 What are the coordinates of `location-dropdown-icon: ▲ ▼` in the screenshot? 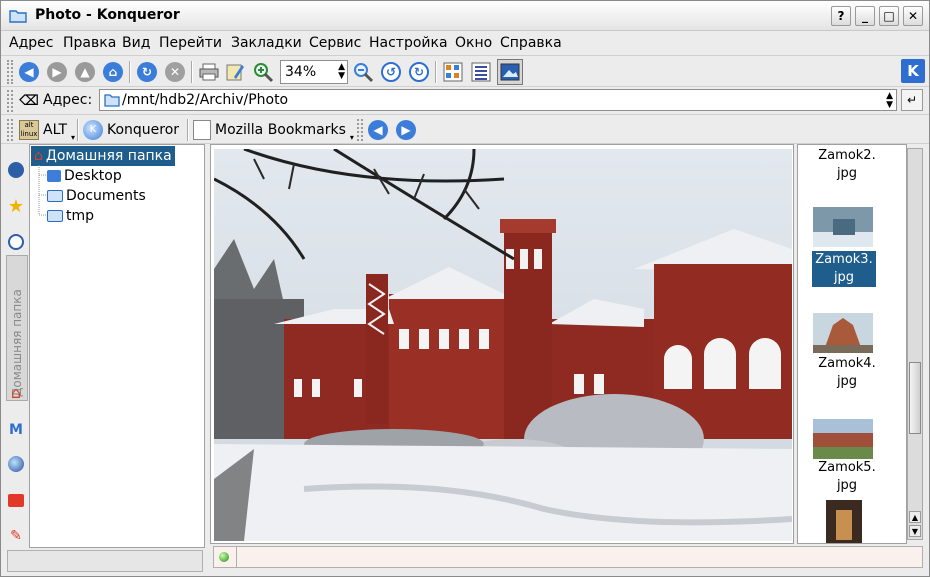 It's located at (889, 101).